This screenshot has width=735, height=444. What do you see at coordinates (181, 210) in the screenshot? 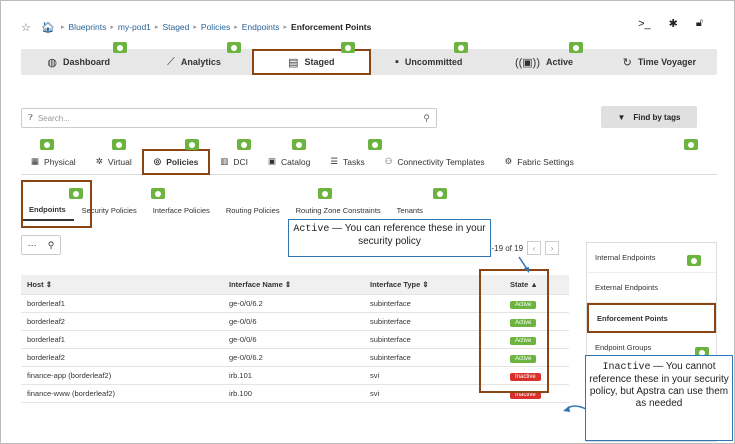
I see `tab-interface-policies: Interface Policies` at bounding box center [181, 210].